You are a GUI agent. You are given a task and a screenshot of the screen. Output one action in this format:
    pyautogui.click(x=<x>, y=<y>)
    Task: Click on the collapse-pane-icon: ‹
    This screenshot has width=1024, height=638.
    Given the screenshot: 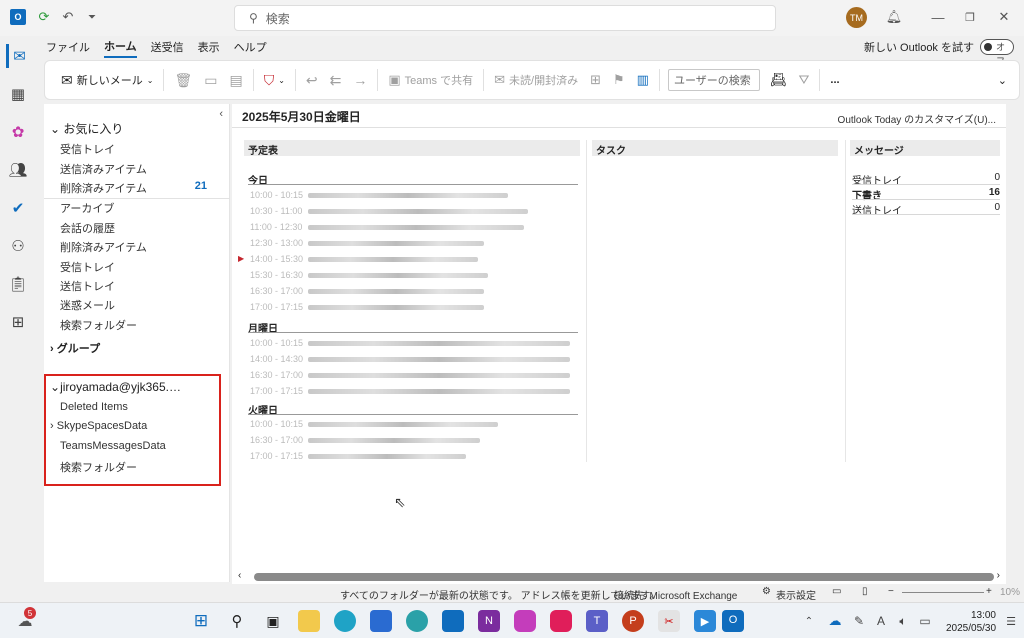 What is the action you would take?
    pyautogui.click(x=221, y=114)
    